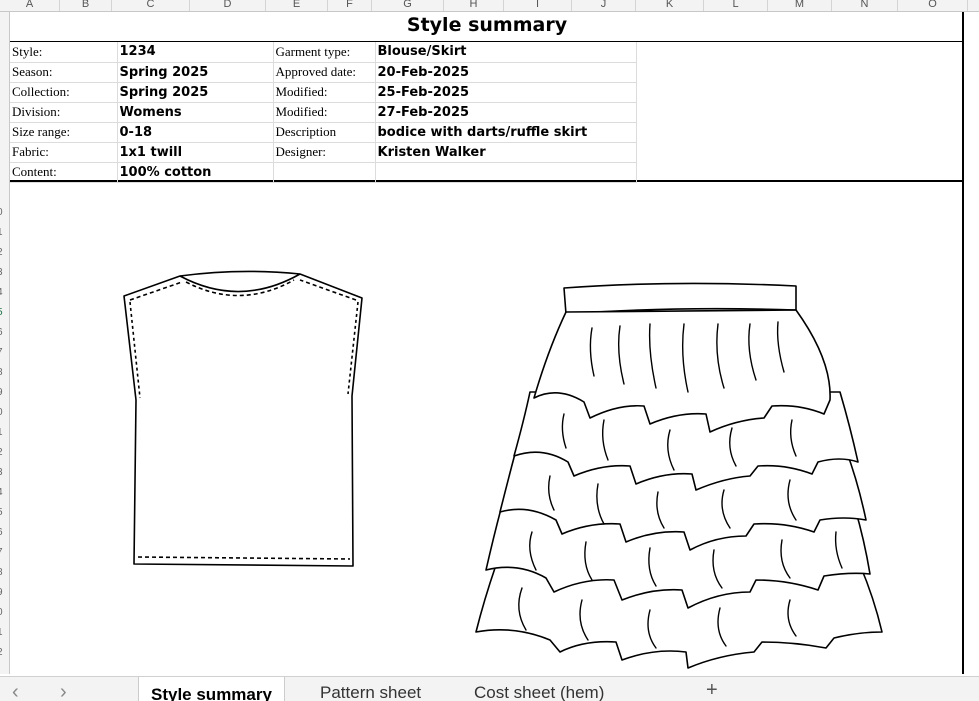 The height and width of the screenshot is (701, 979). I want to click on size-range-value: 0-18, so click(195, 132).